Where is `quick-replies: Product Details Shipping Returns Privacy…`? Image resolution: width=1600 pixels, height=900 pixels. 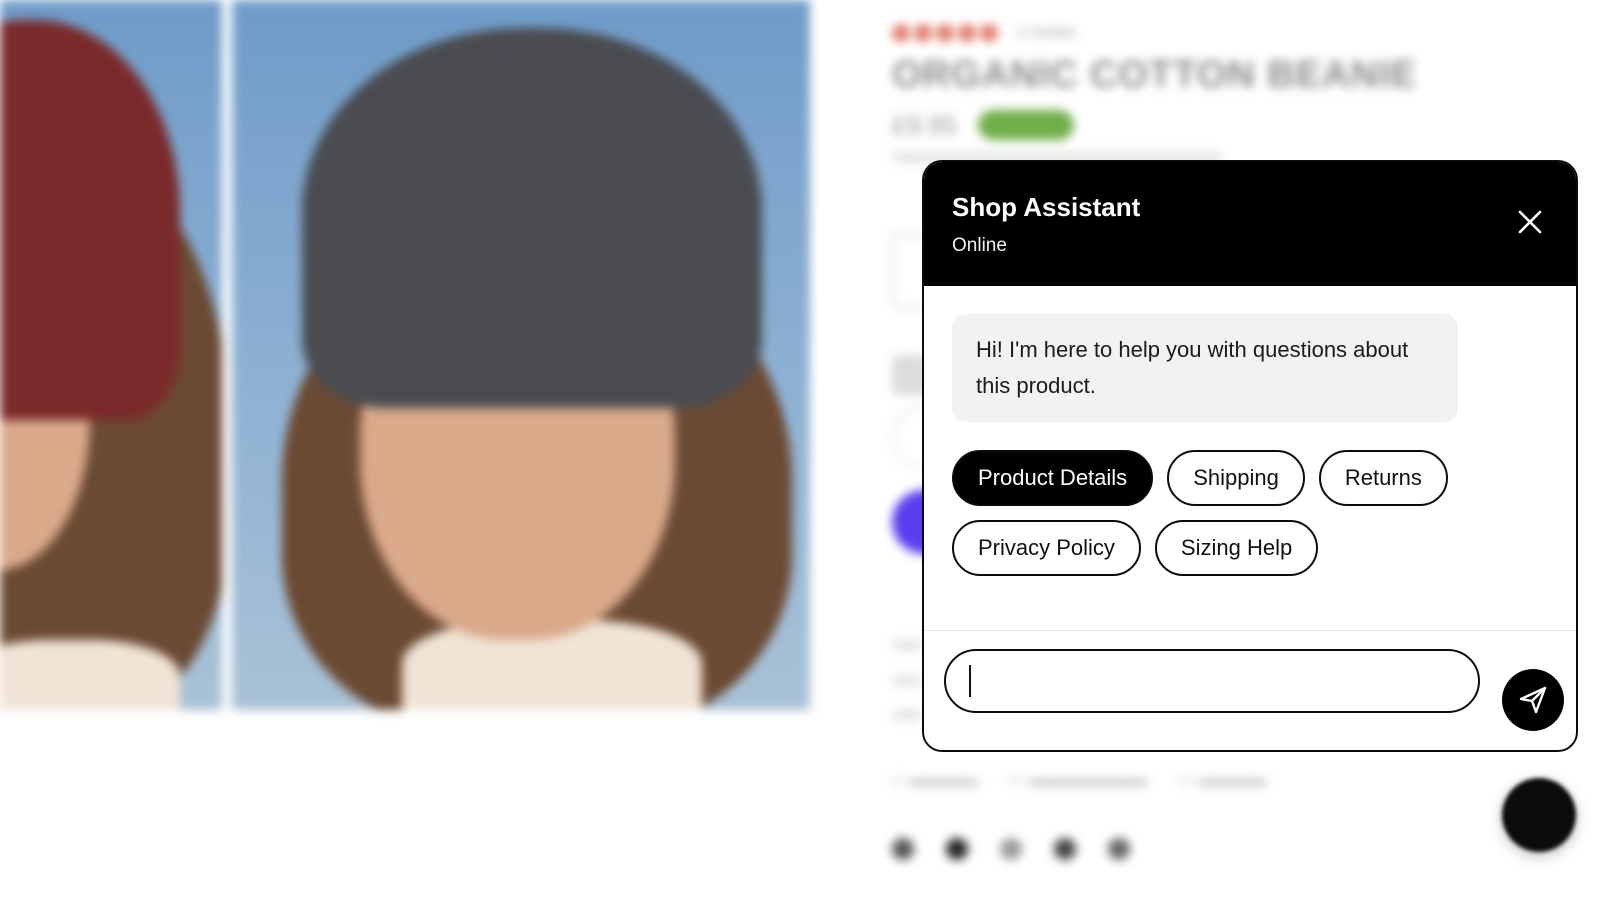 quick-replies: Product Details Shipping Returns Privacy… is located at coordinates (1232, 513).